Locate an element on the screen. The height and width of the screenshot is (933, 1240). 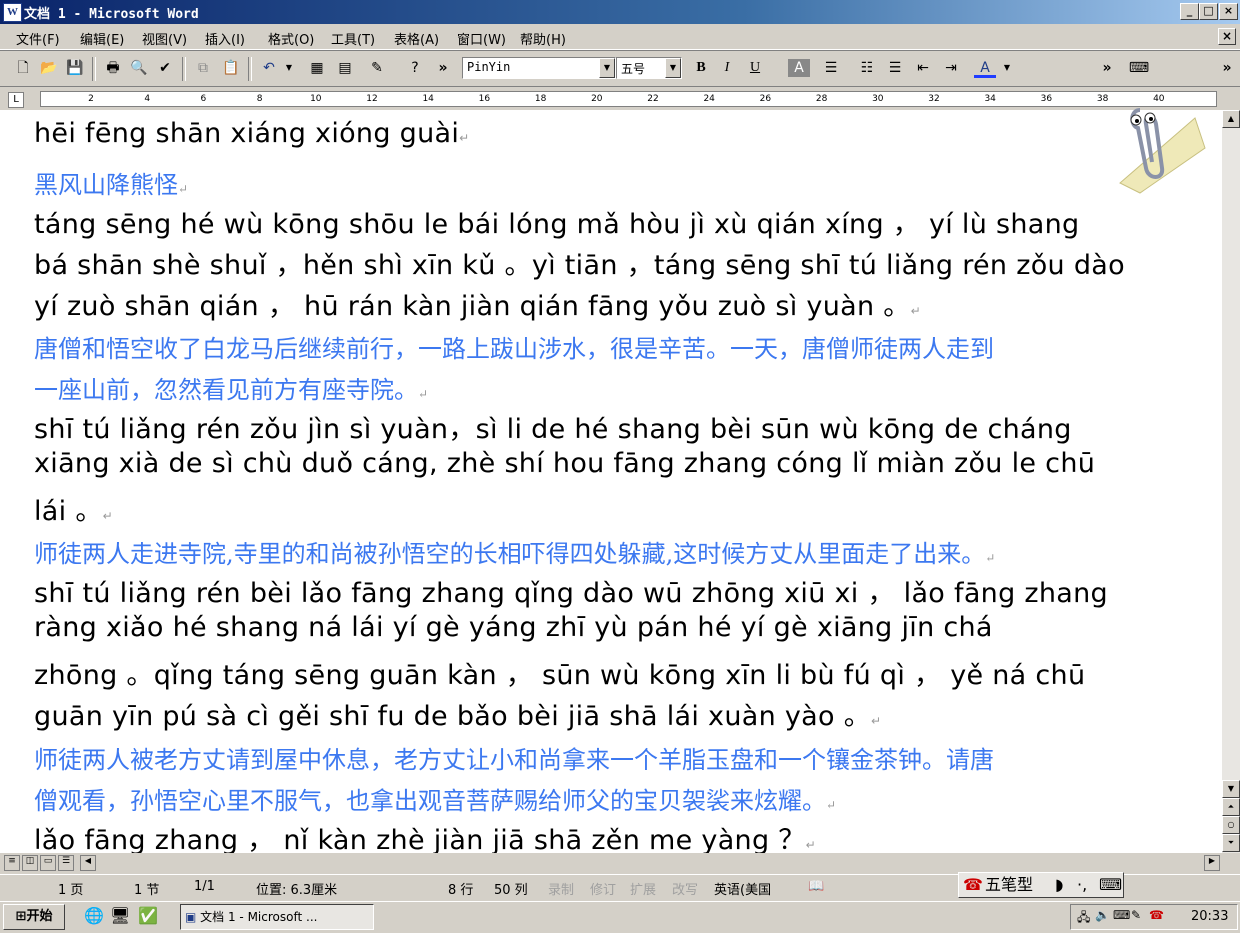
scroll-up-icon: ▲ is located at coordinates (1231, 119).